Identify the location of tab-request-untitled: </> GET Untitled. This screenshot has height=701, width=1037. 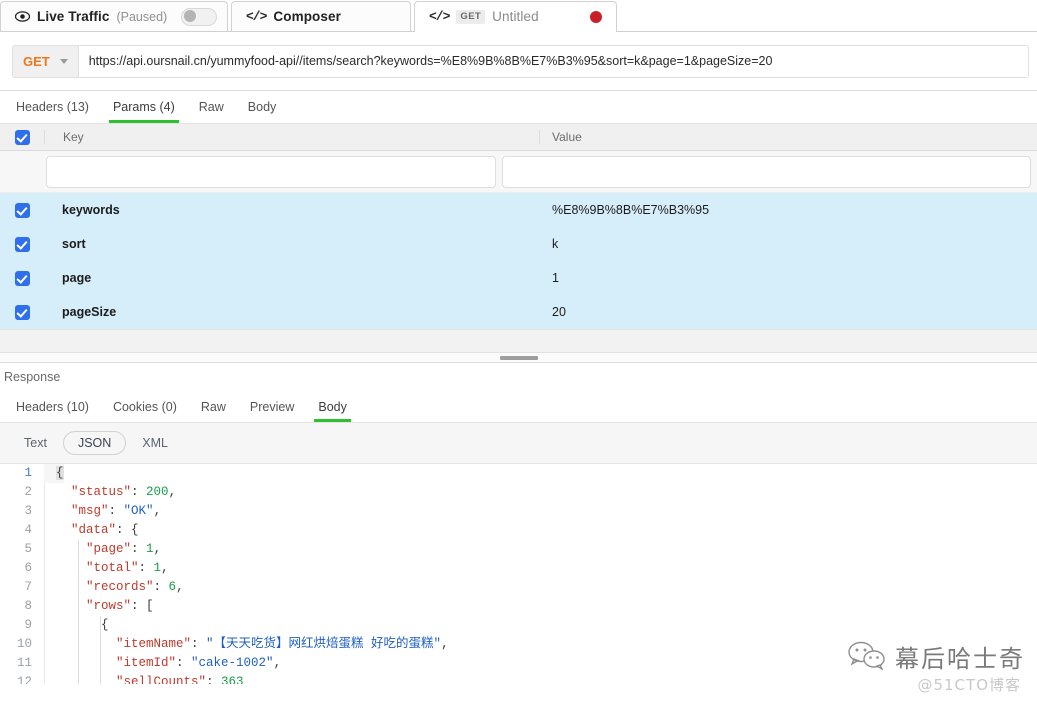
(515, 16).